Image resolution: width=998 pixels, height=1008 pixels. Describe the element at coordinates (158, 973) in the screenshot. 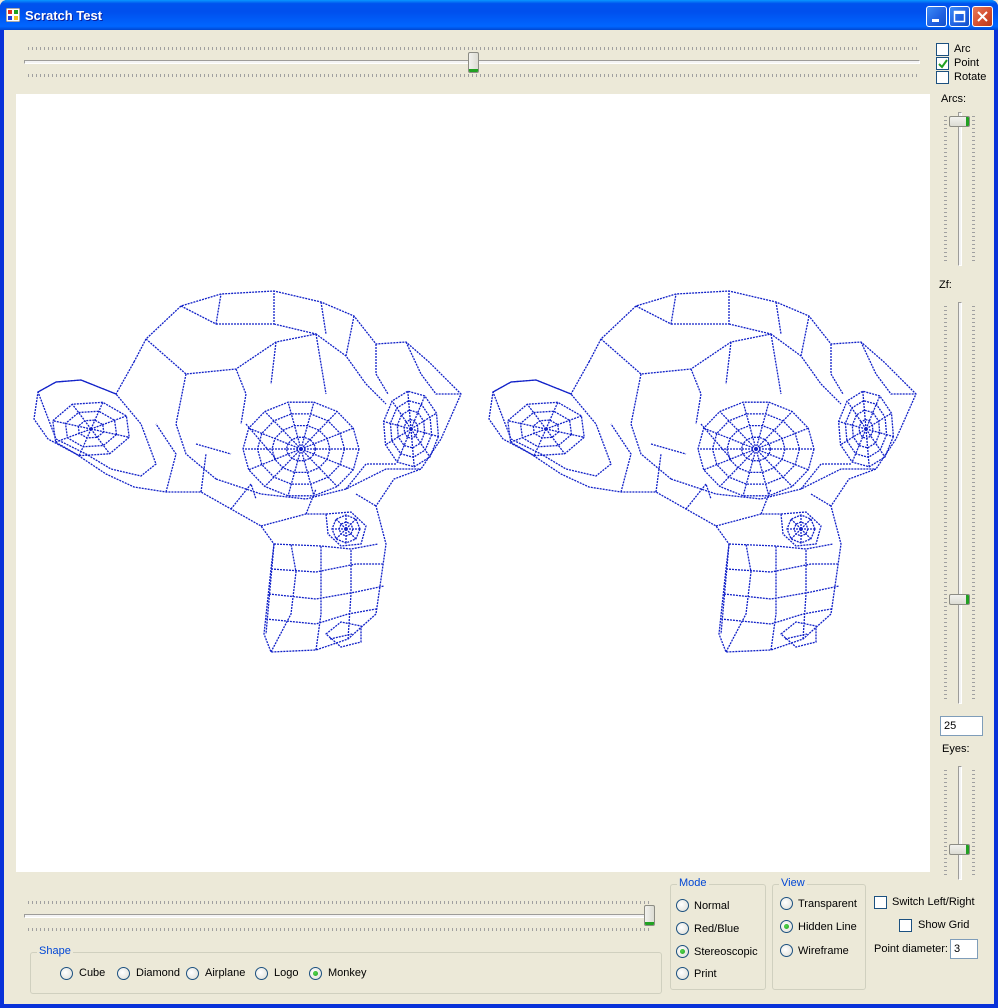

I see `shape-label-diamond: Diamond` at that location.